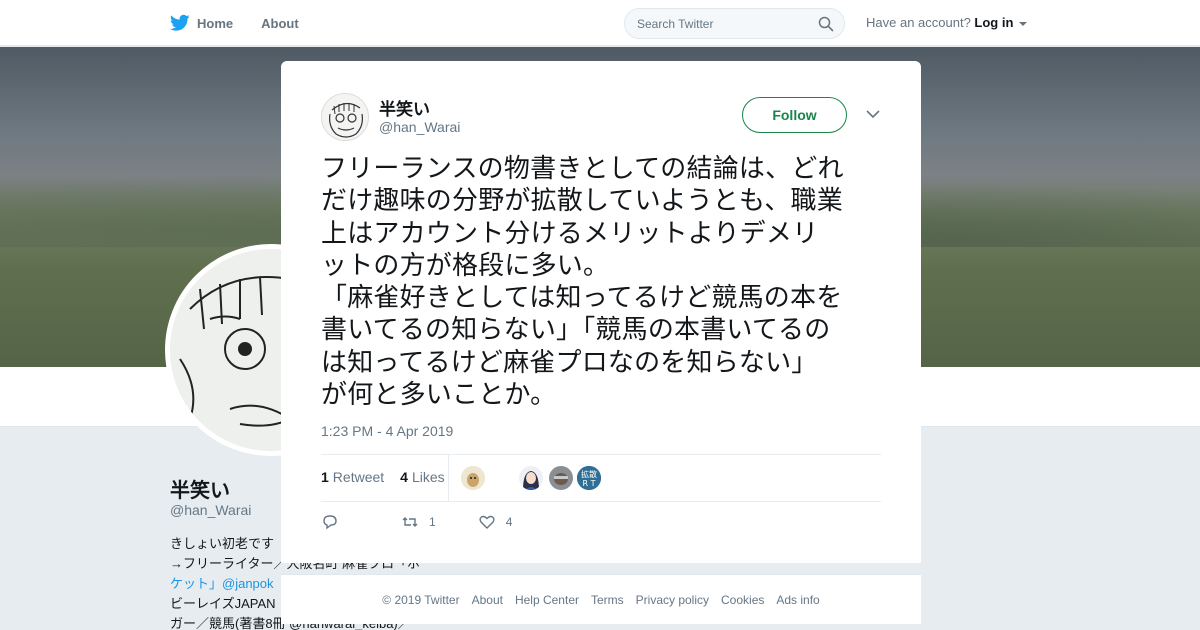 The height and width of the screenshot is (630, 1200). What do you see at coordinates (797, 600) in the screenshot?
I see `footer-ads-link: Ads info` at bounding box center [797, 600].